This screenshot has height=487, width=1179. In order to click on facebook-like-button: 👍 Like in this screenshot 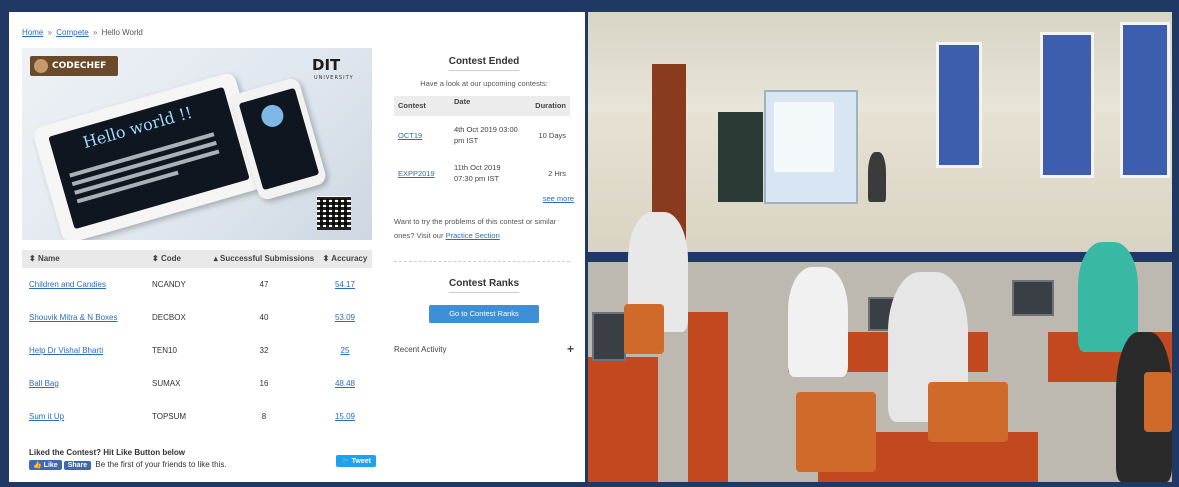, I will do `click(45, 465)`.